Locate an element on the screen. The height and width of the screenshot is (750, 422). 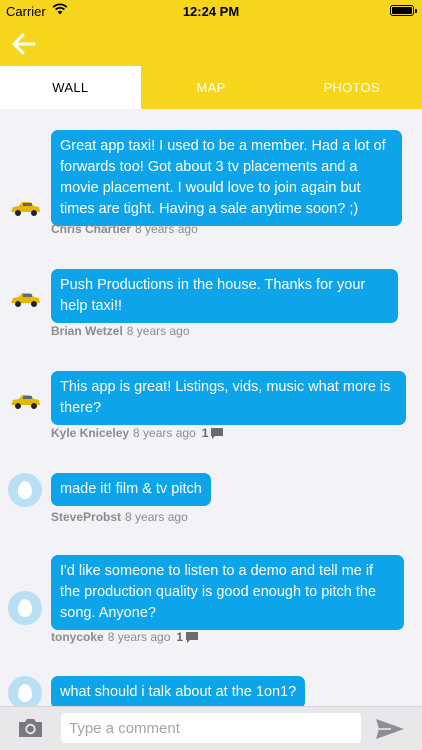
post-message: what should i talk about at the 1on1? is located at coordinates (178, 691).